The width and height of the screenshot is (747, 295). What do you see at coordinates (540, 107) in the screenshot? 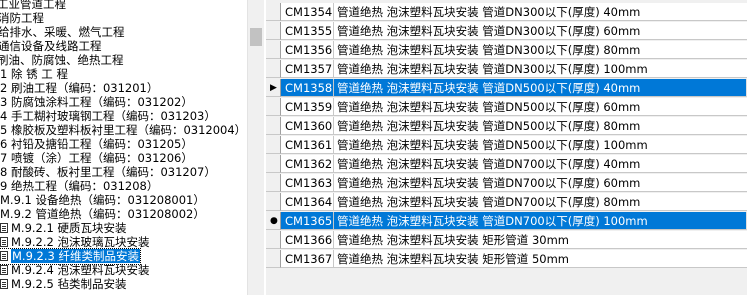
I see `quota-name-cell: 管道绝热 泡沫塑料瓦块安装 管道DN500以下(厚度) 60mm` at bounding box center [540, 107].